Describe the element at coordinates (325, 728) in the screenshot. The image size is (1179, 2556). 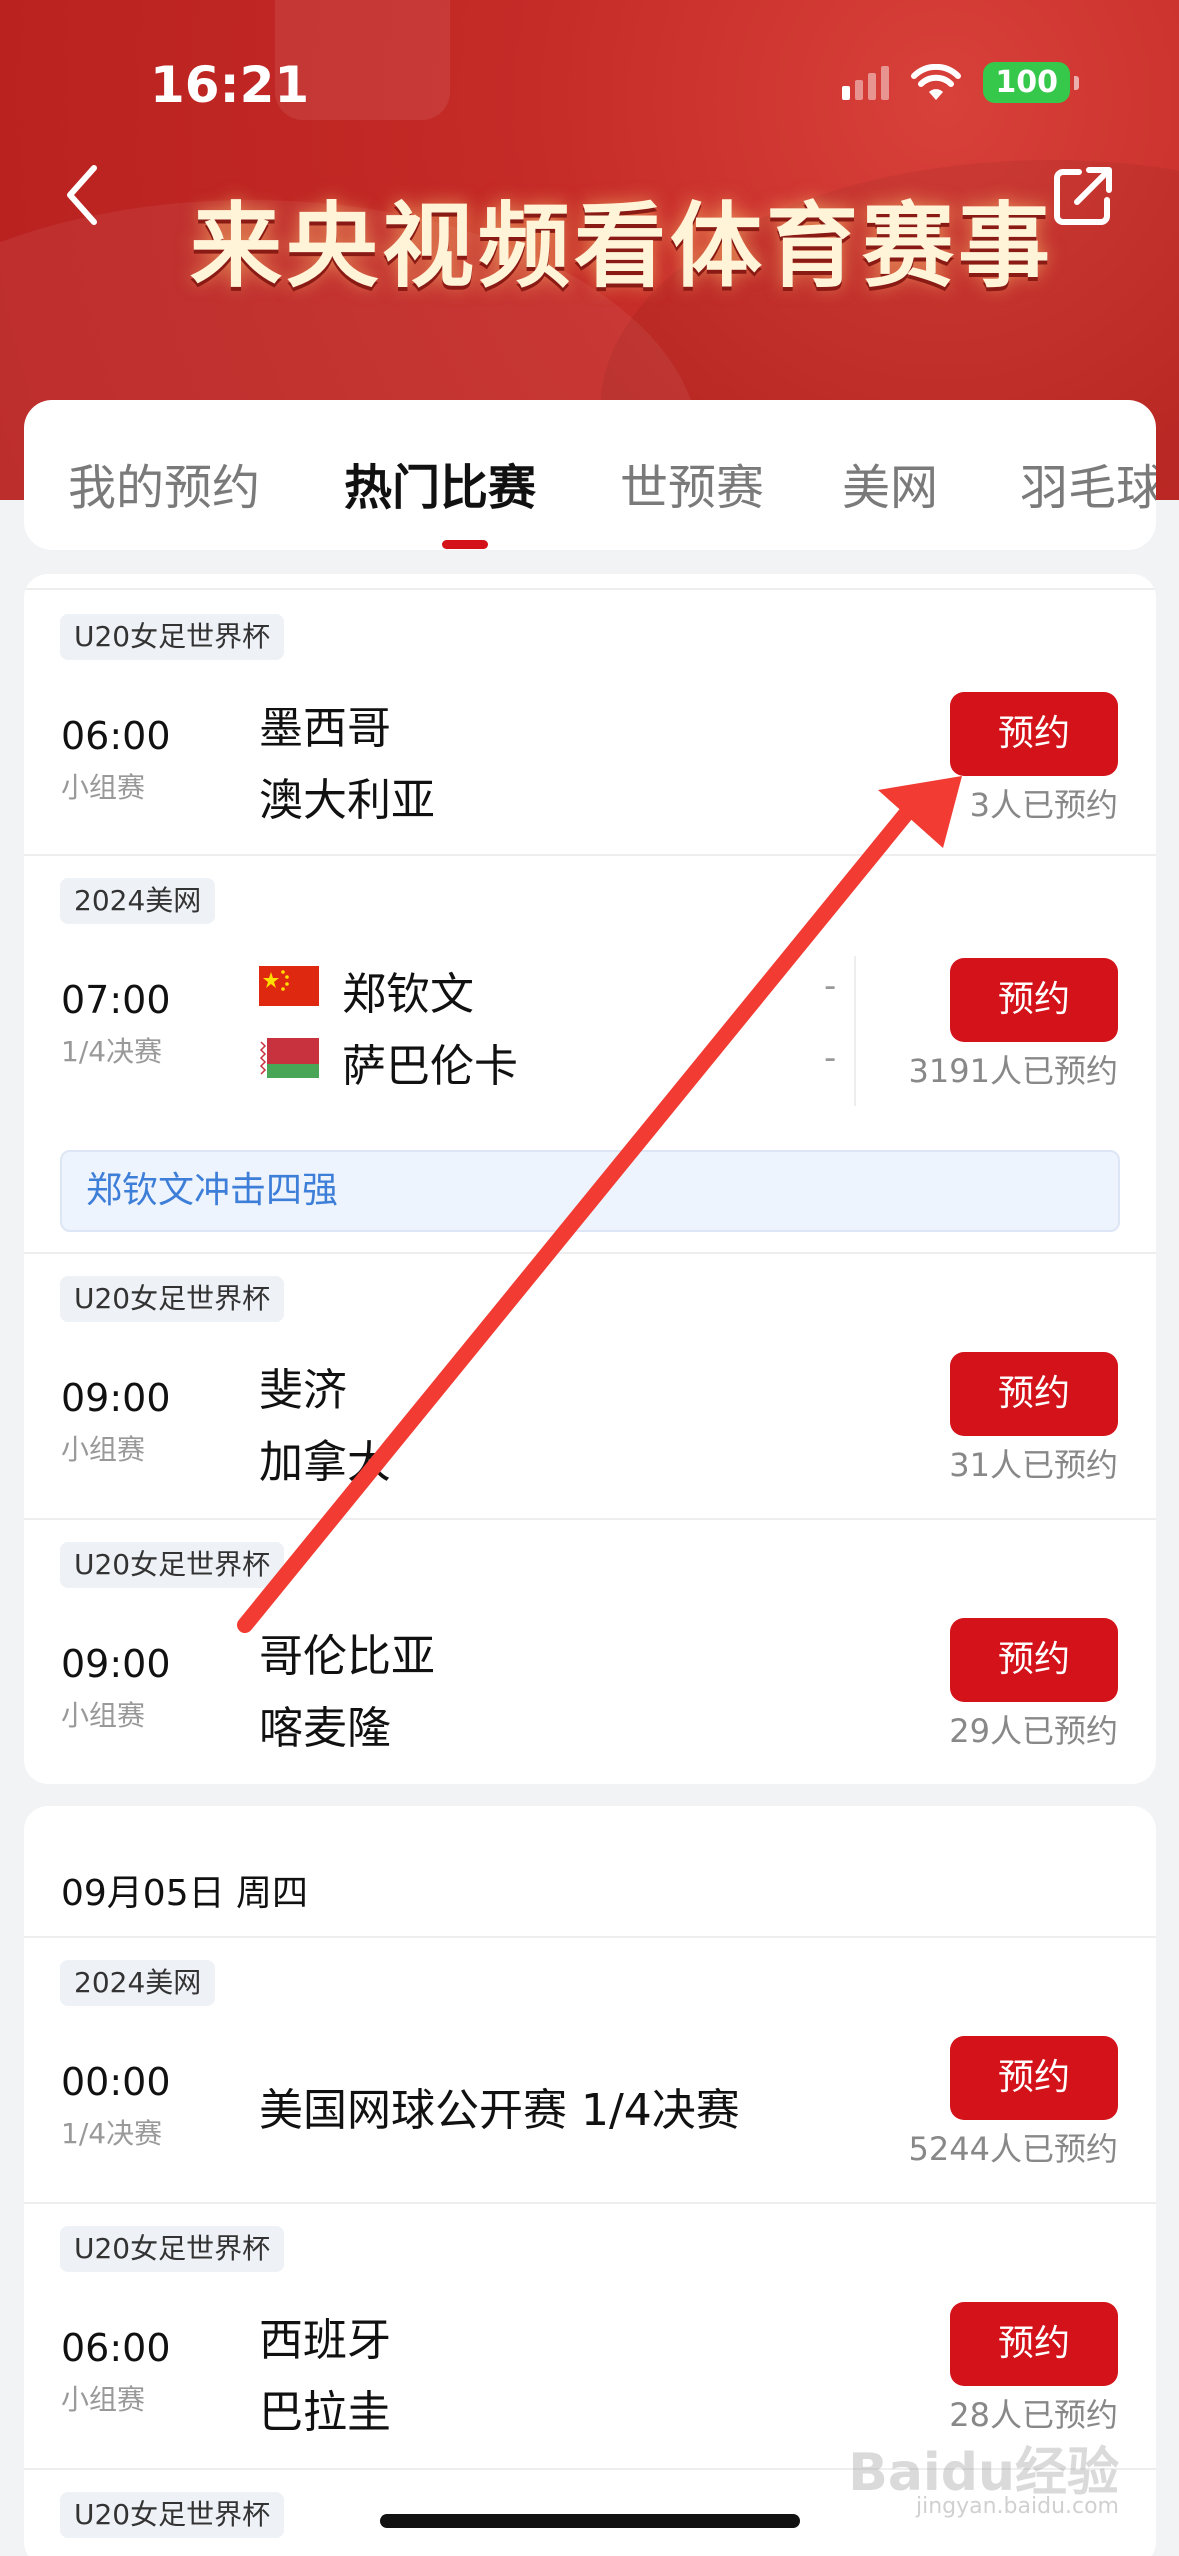
I see `team-home: 墨西哥` at that location.